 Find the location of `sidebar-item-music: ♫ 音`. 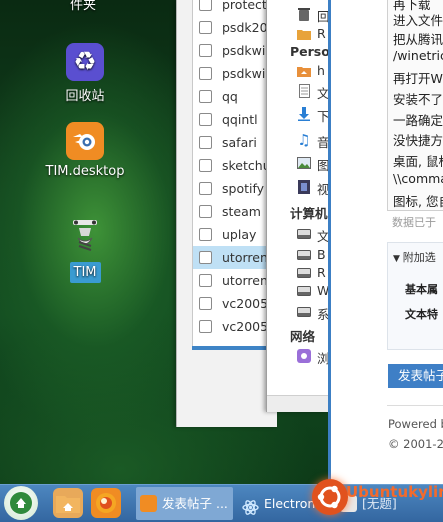

sidebar-item-music: ♫ 音 is located at coordinates (298, 140).